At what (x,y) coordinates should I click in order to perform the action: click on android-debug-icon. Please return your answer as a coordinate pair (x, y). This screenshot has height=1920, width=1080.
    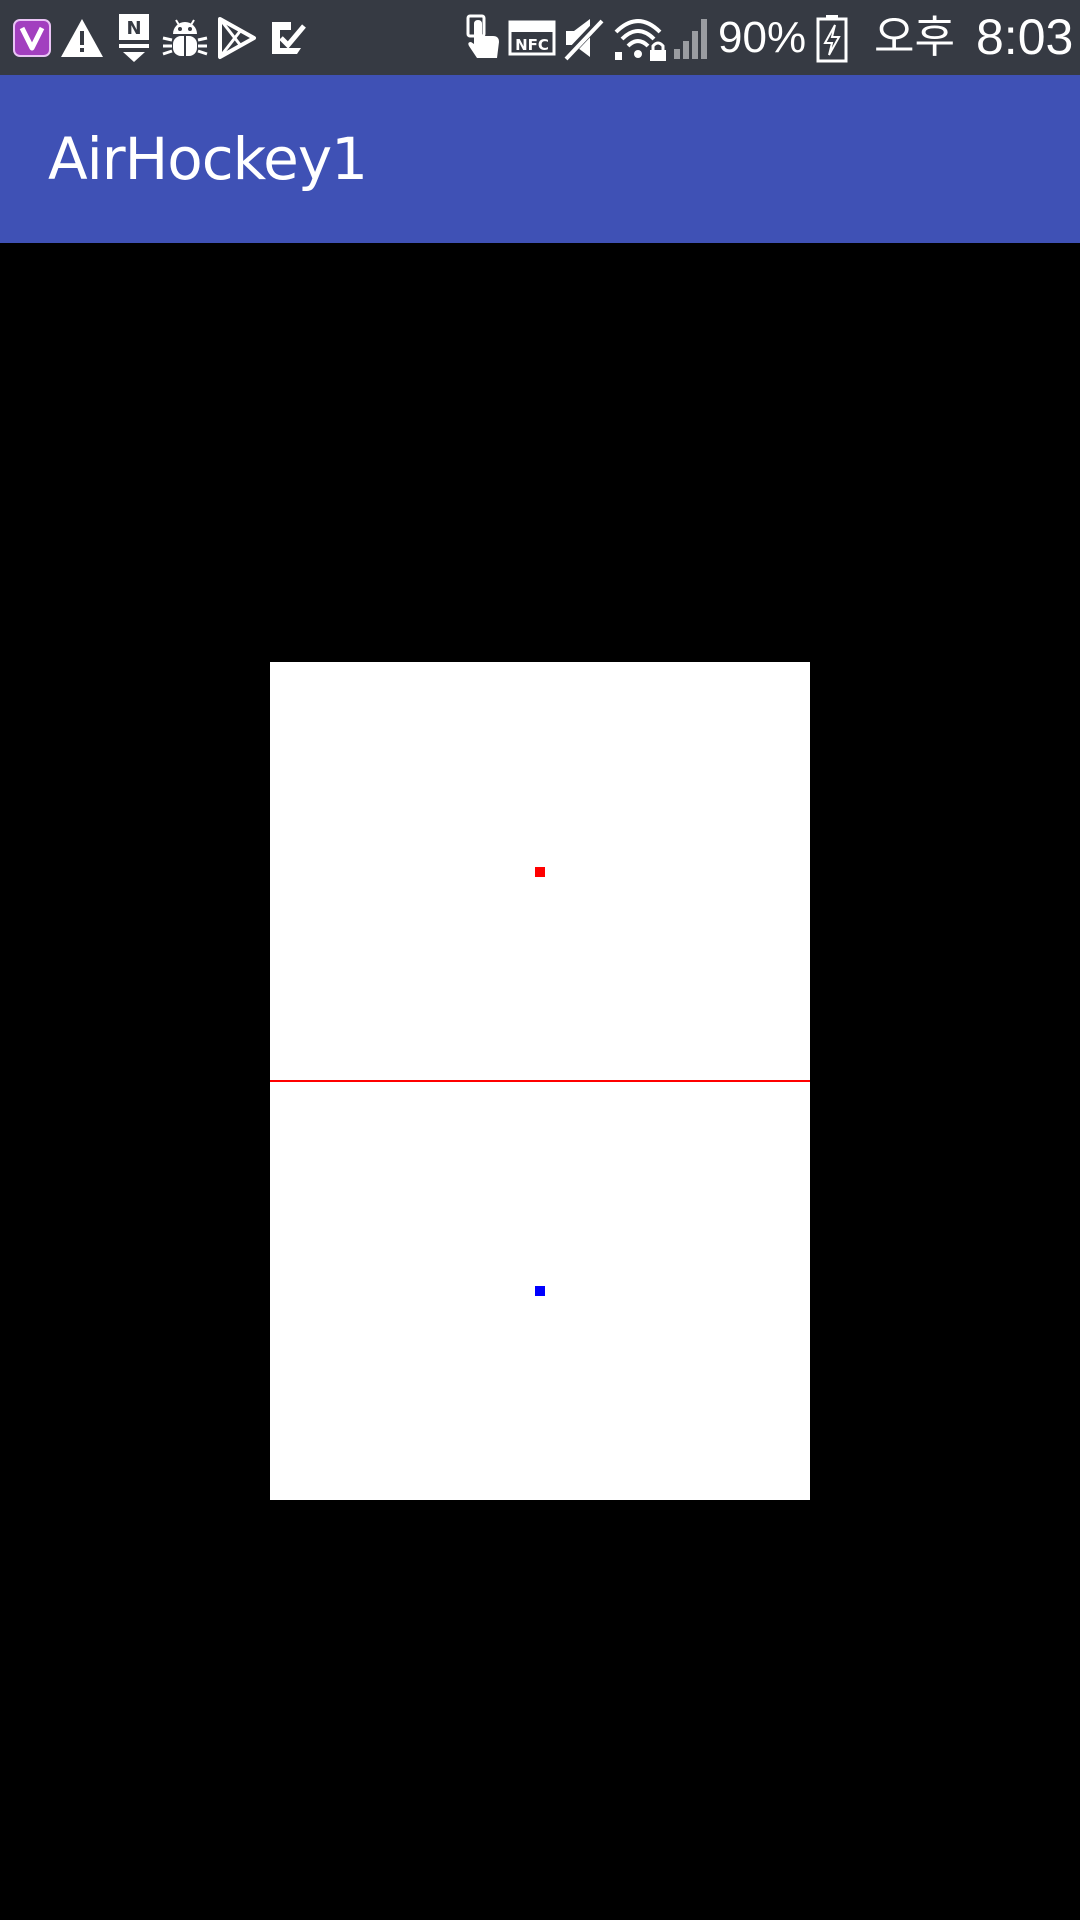
    Looking at the image, I should click on (185, 37).